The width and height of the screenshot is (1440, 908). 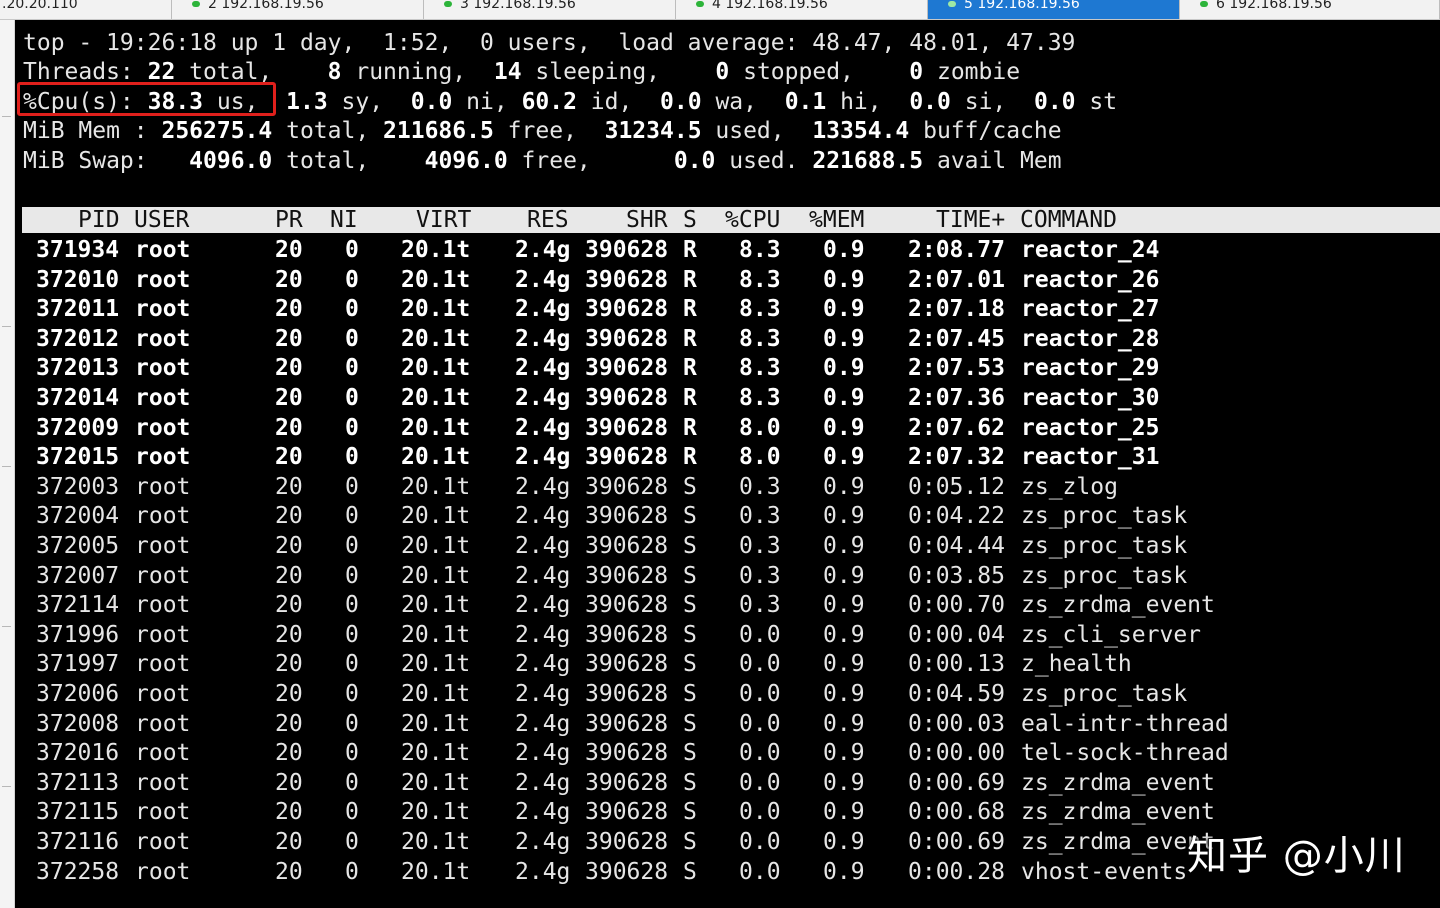 I want to click on command-cell: zs_zrdma_event, so click(x=1118, y=605).